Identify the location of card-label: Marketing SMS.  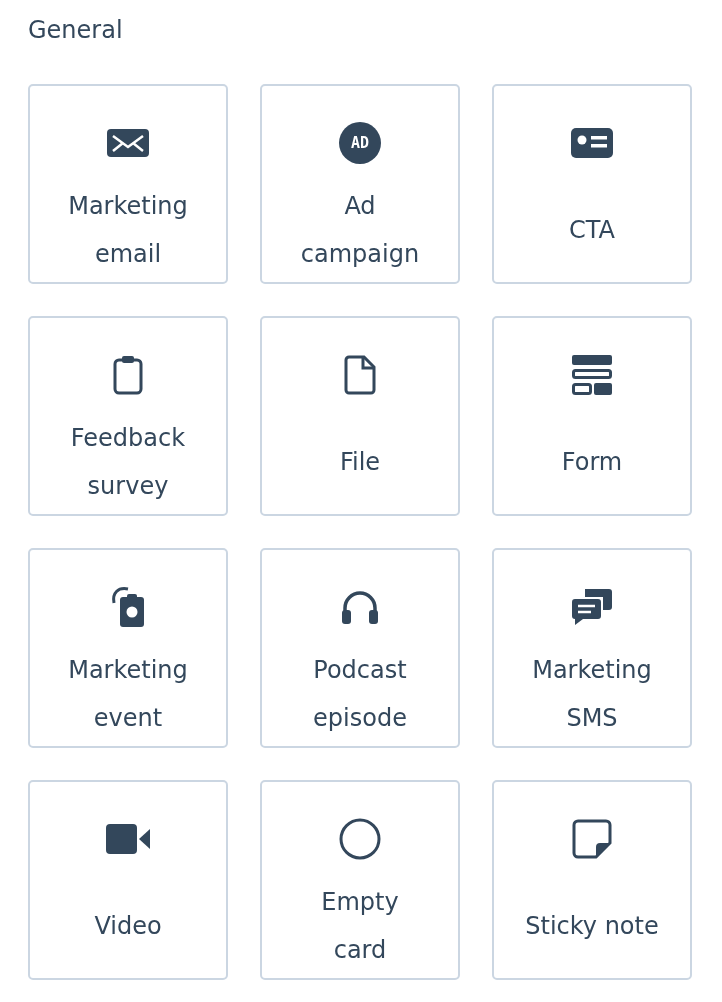
(592, 694).